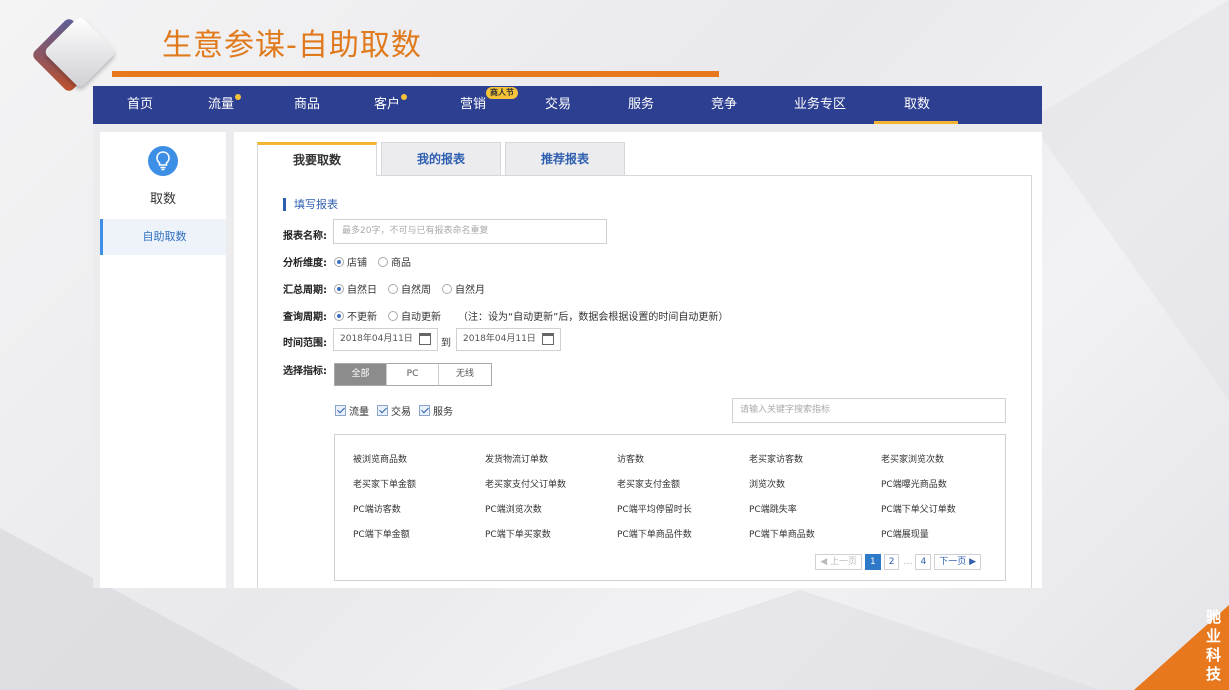 The height and width of the screenshot is (690, 1229). Describe the element at coordinates (518, 533) in the screenshot. I see `metric-item: PC端下单买家数` at that location.